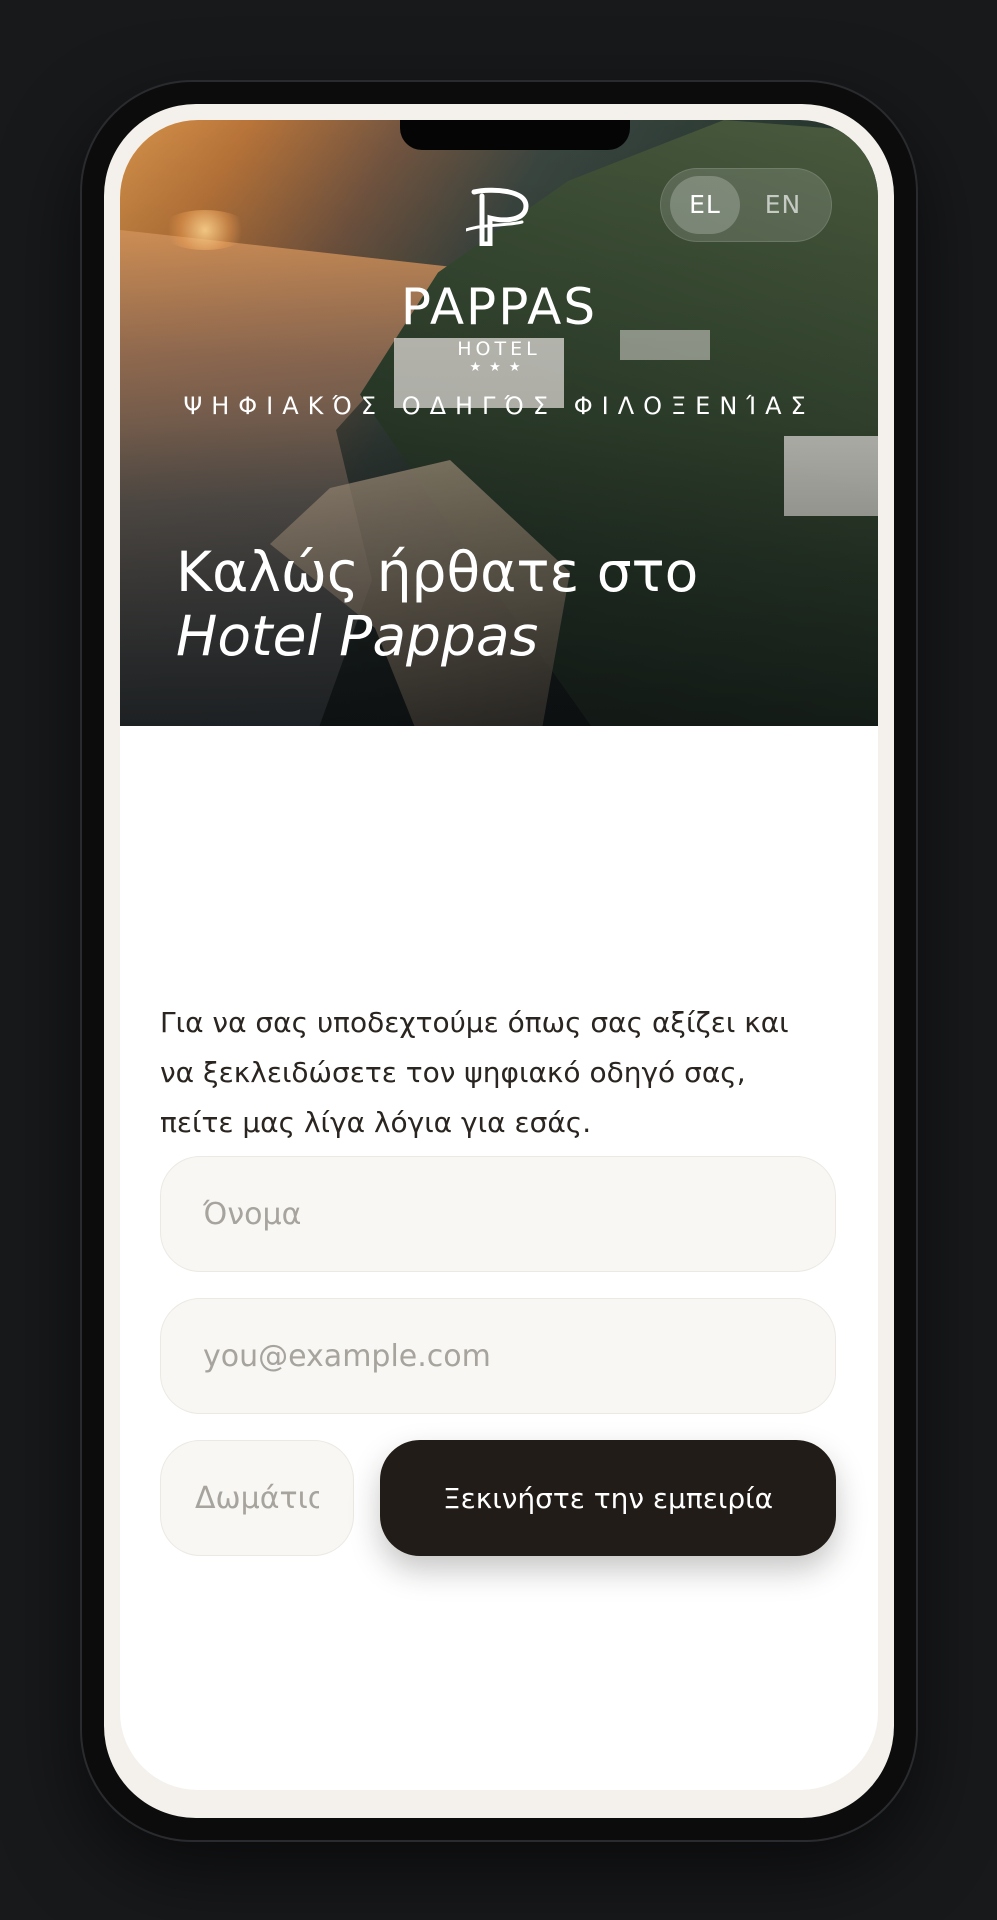 The width and height of the screenshot is (997, 1920). I want to click on hotel-logo-wordmark: PAPPAS, so click(499, 307).